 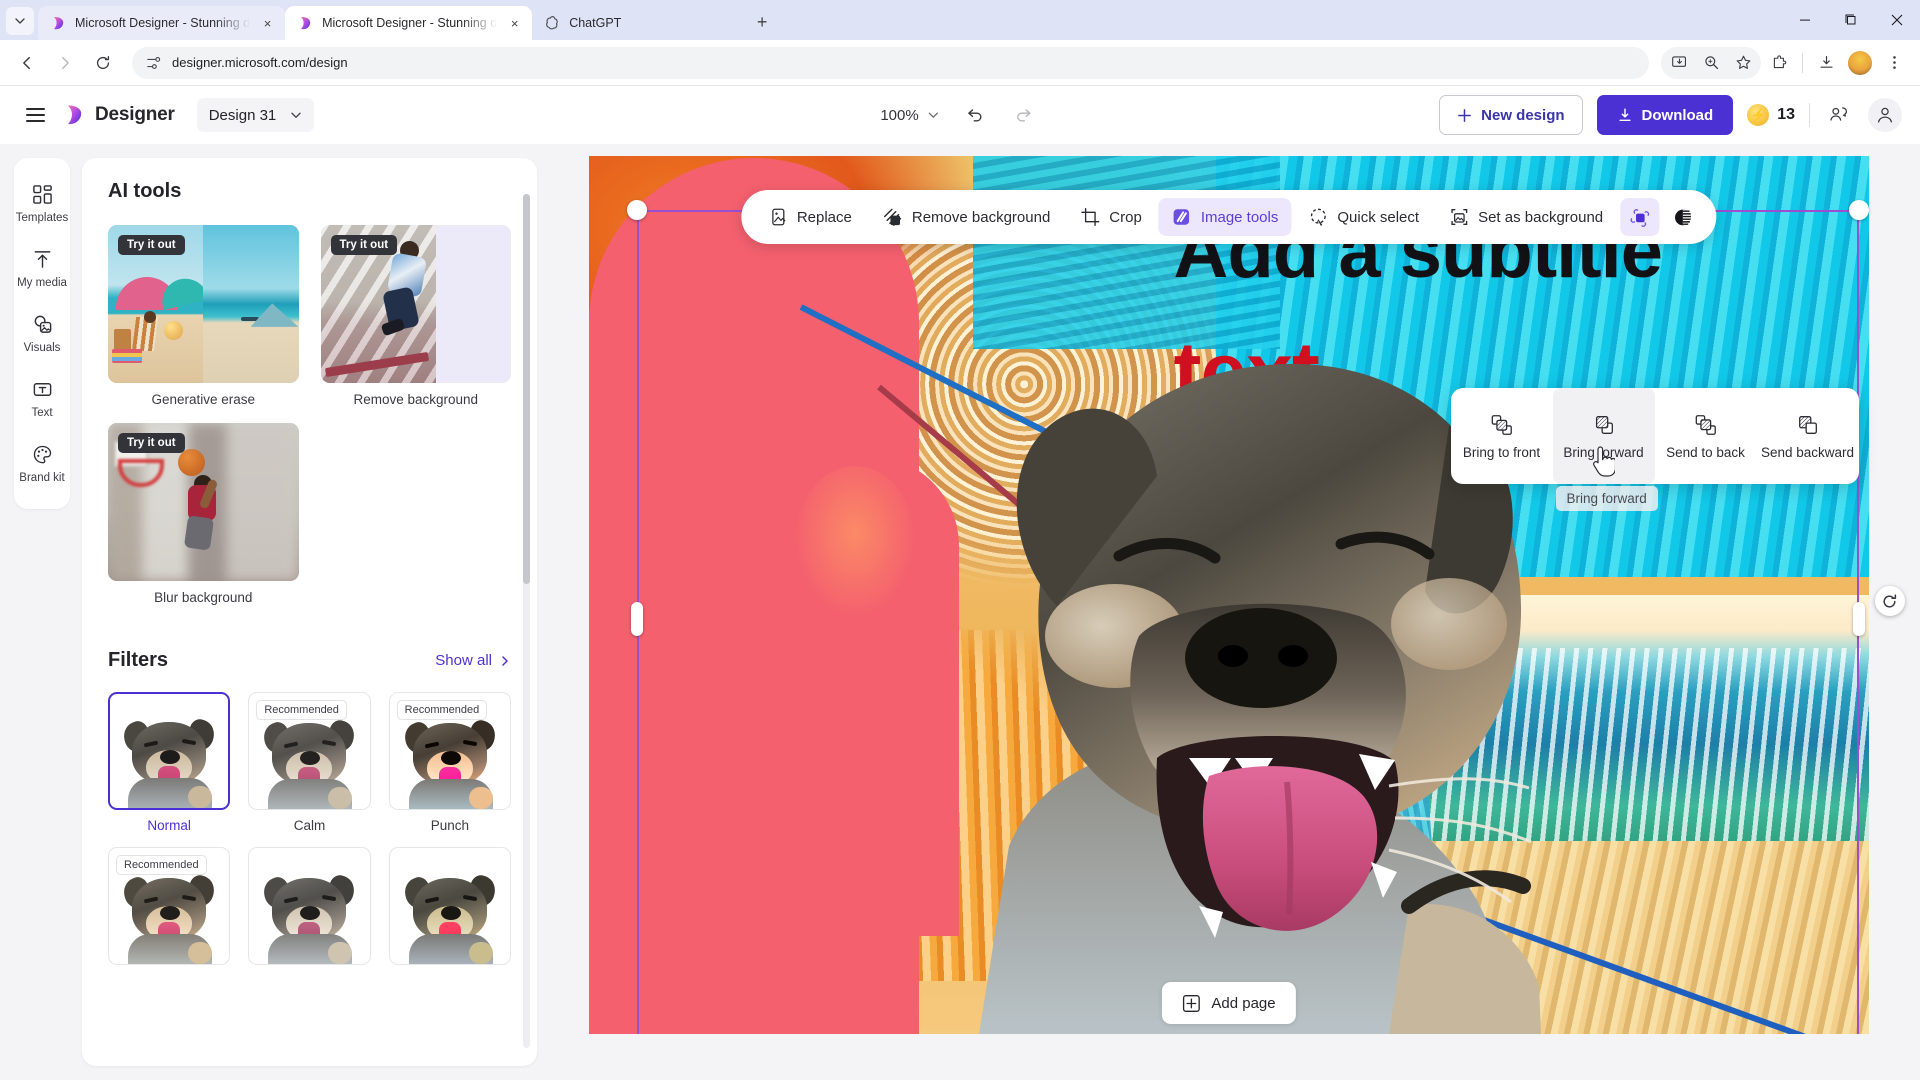 I want to click on filter-card-calm: Recommended Calm, so click(x=309, y=762).